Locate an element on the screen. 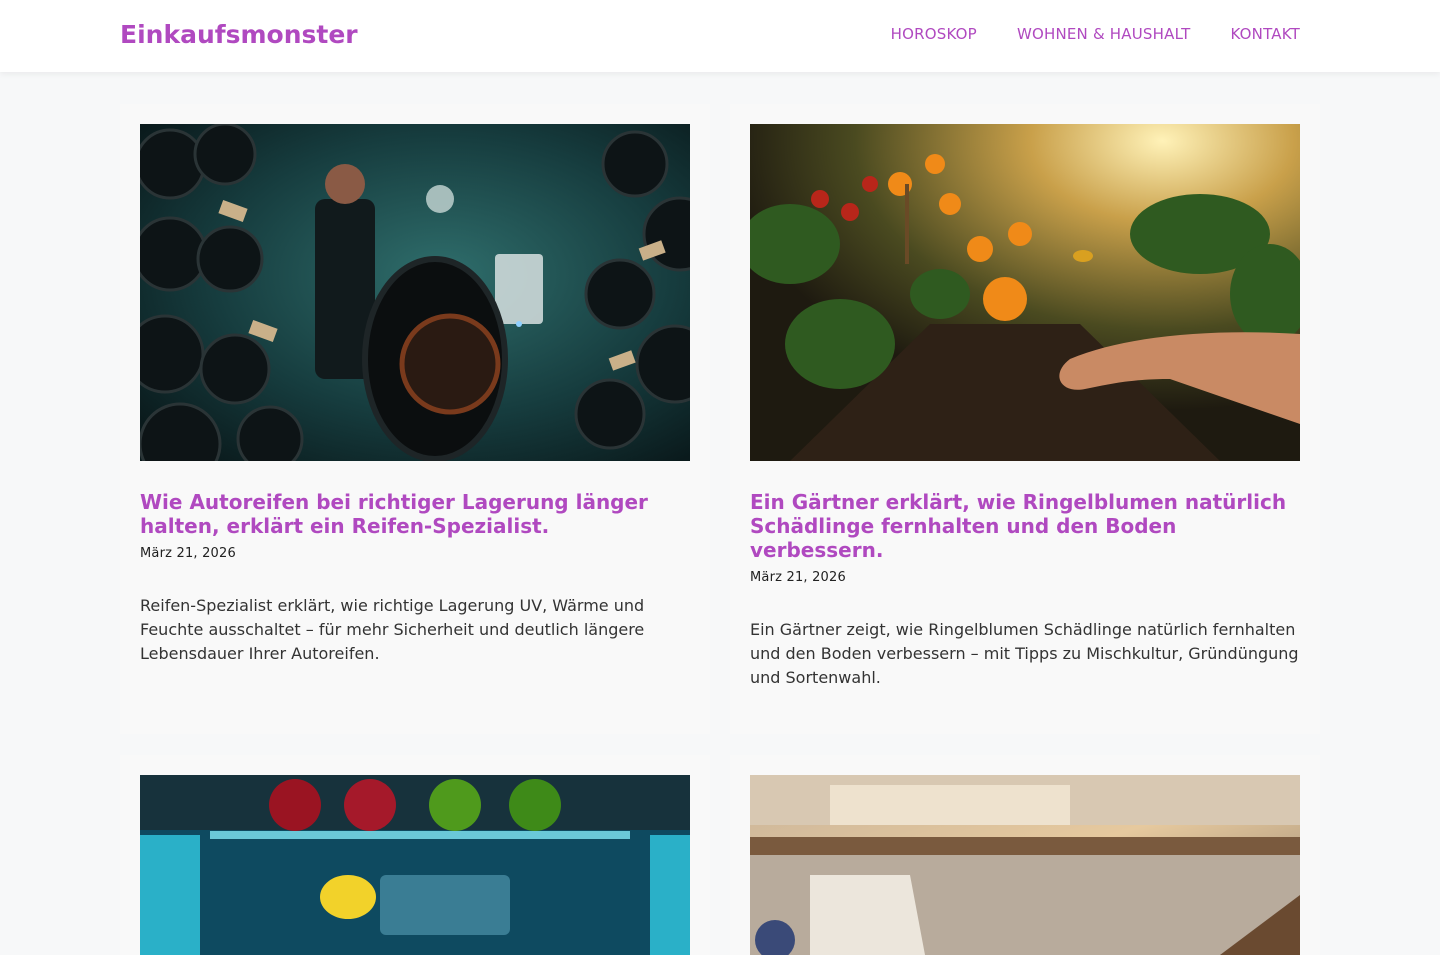 This screenshot has width=1440, height=955. tire-workshop-image is located at coordinates (415, 292).